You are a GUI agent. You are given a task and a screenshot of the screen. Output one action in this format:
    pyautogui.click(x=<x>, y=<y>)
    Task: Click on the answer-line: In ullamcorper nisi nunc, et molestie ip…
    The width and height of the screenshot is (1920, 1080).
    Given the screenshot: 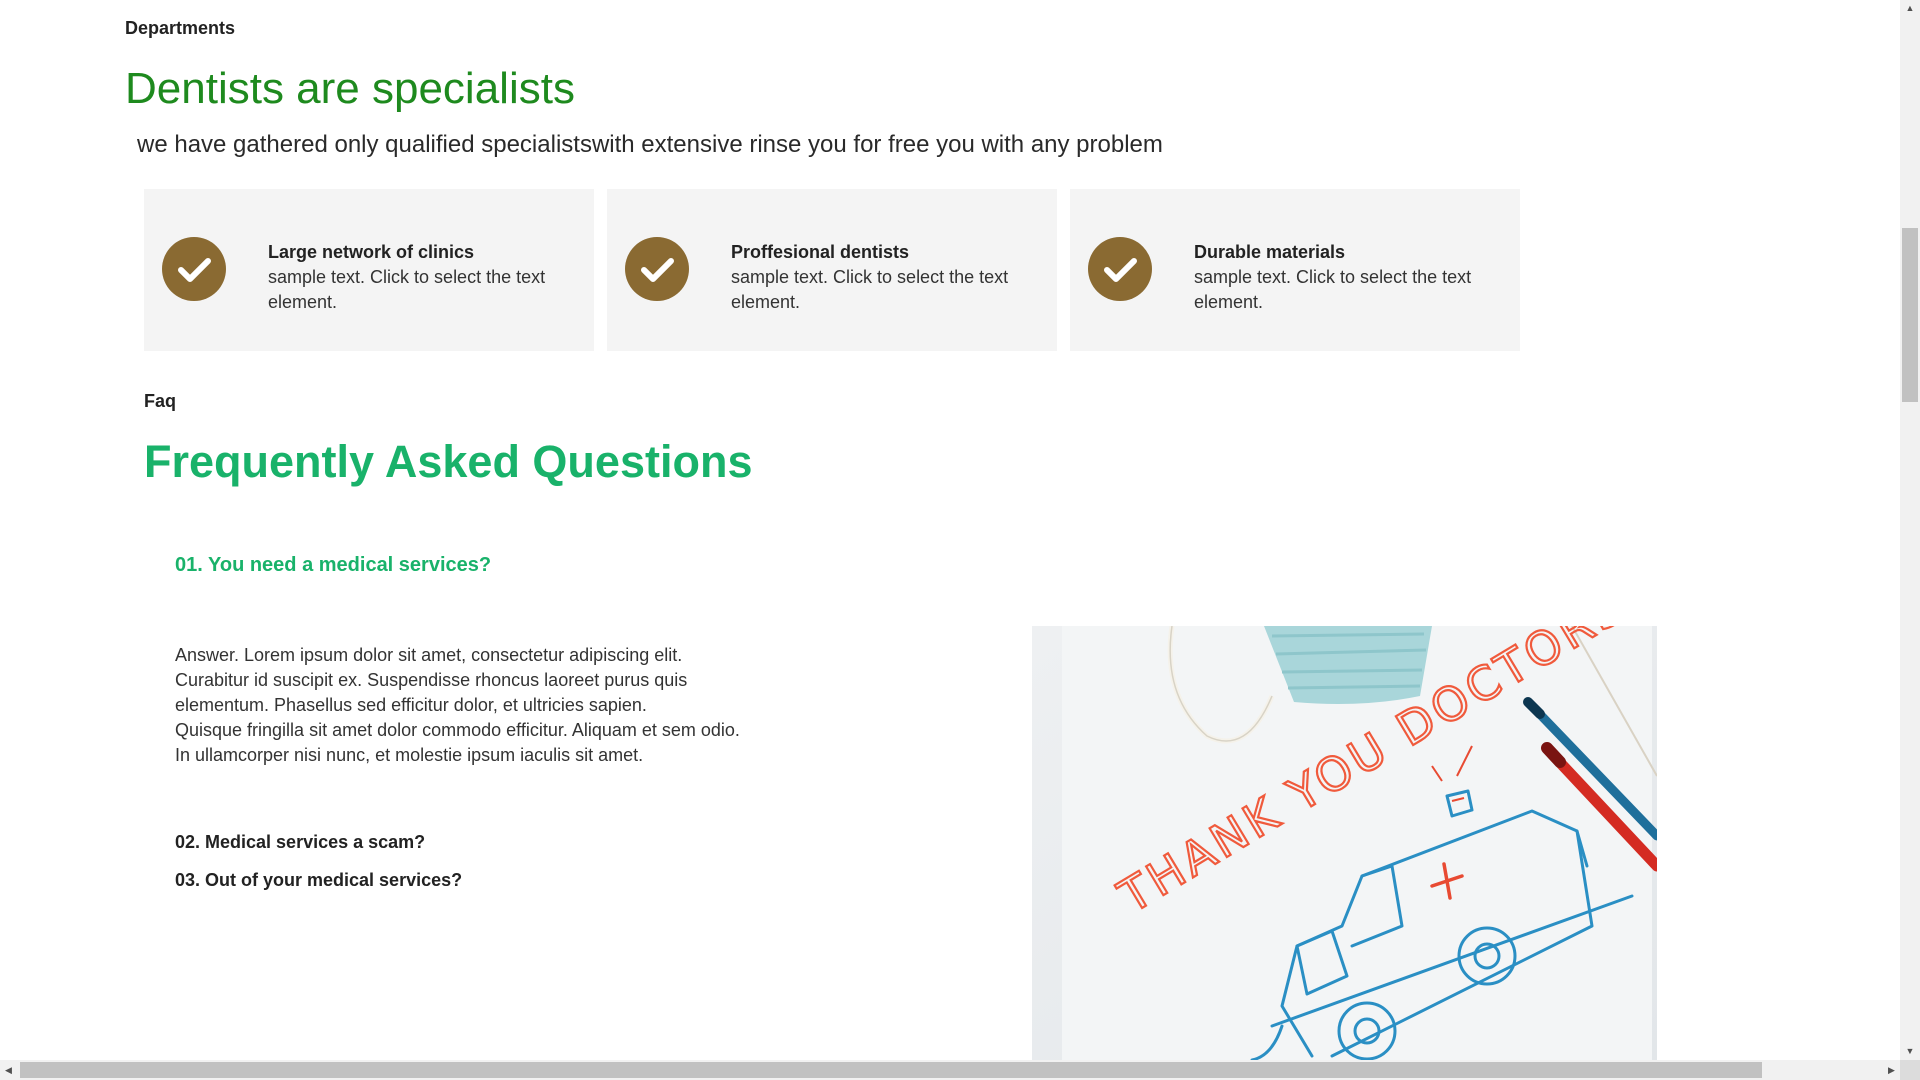 What is the action you would take?
    pyautogui.click(x=409, y=755)
    